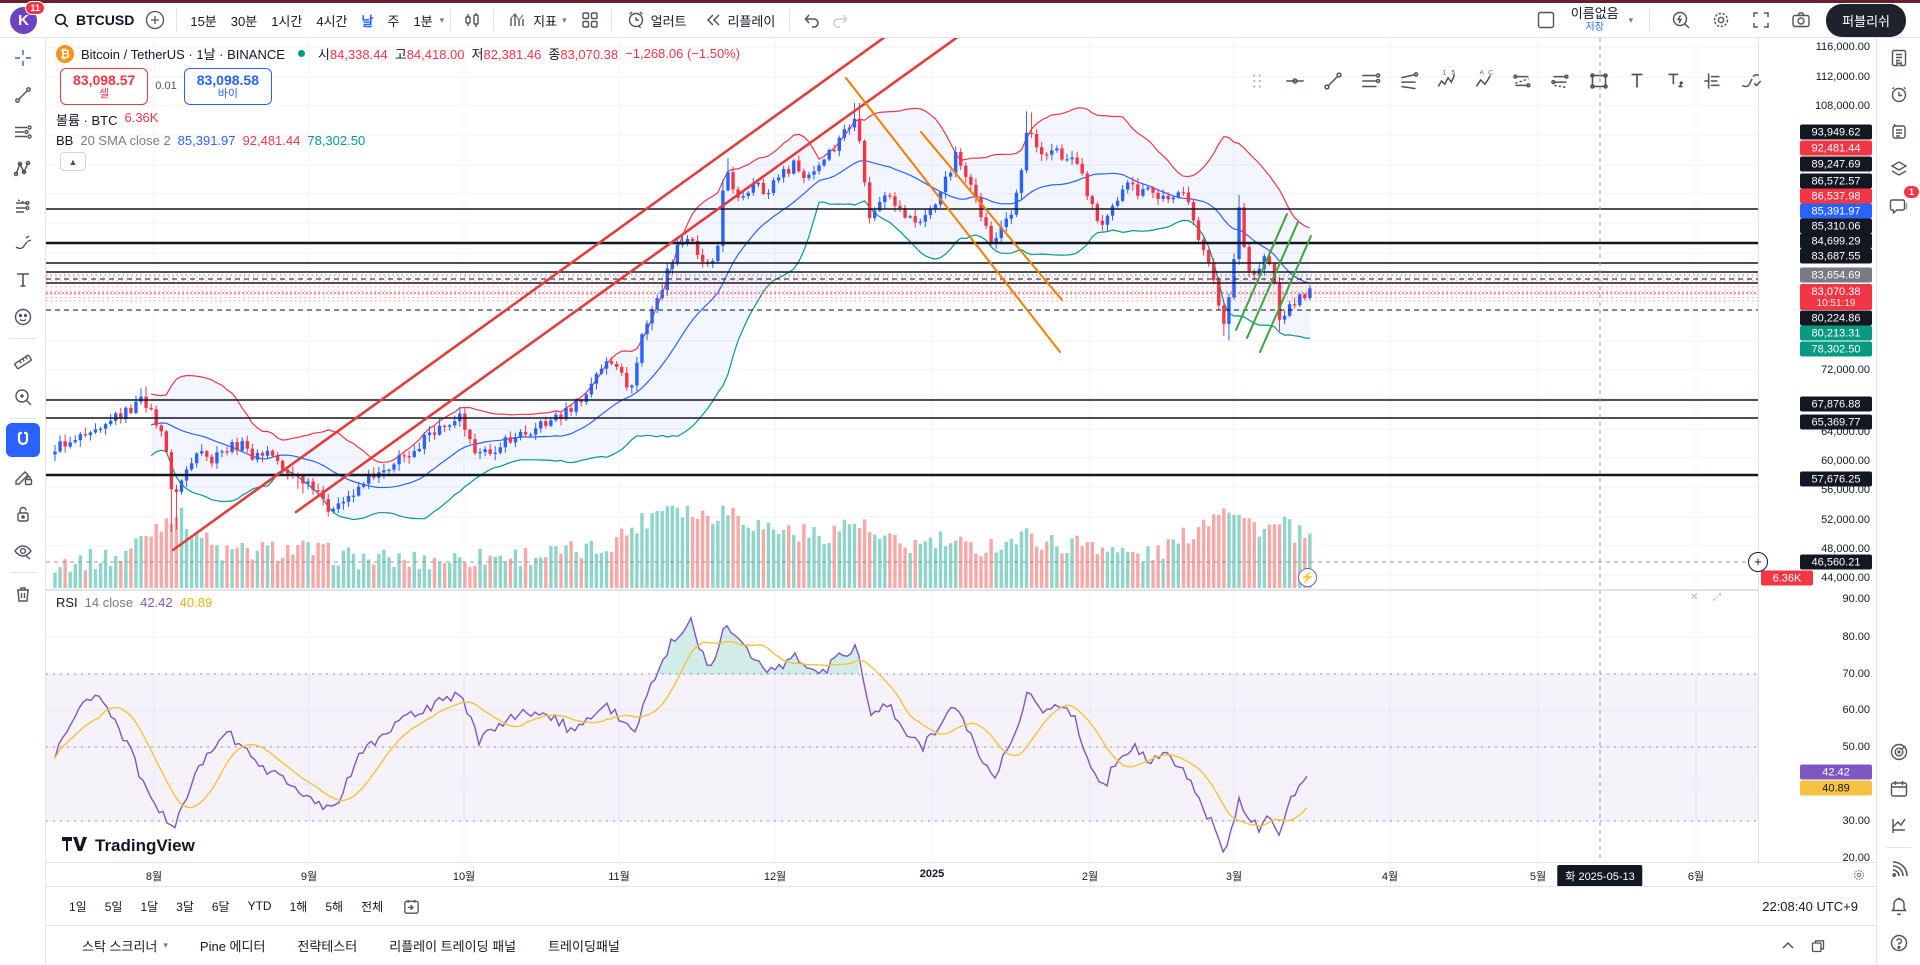 The image size is (1920, 965). Describe the element at coordinates (1899, 826) in the screenshot. I see `trade-panel-icon` at that location.